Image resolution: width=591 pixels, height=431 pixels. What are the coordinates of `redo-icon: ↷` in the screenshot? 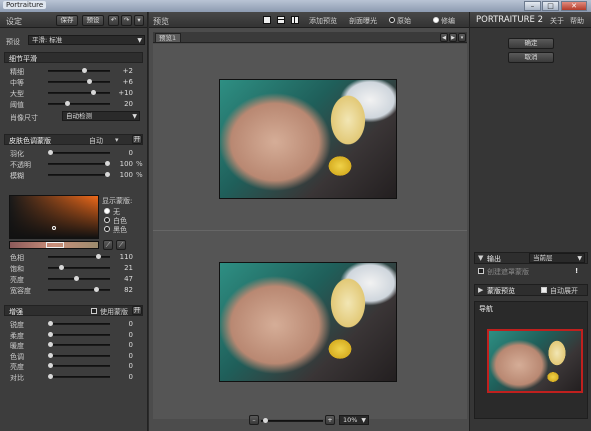 It's located at (126, 20).